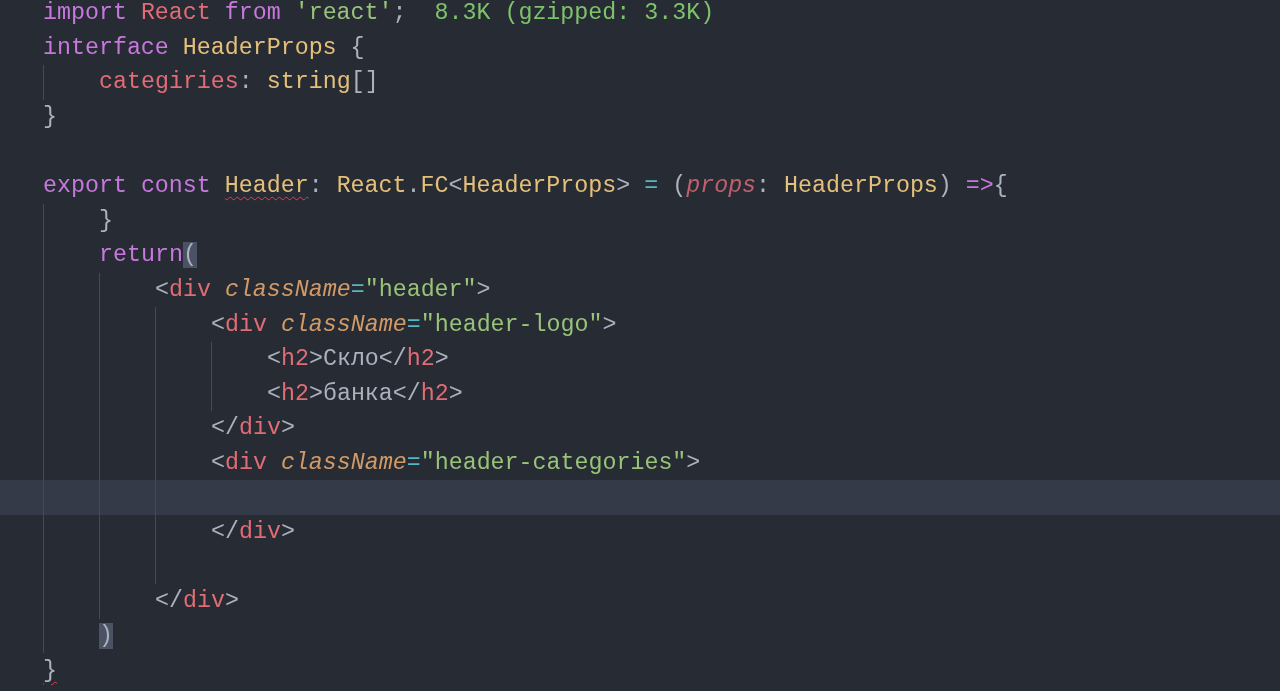  I want to click on code-line: categiries: string[], so click(239, 83).